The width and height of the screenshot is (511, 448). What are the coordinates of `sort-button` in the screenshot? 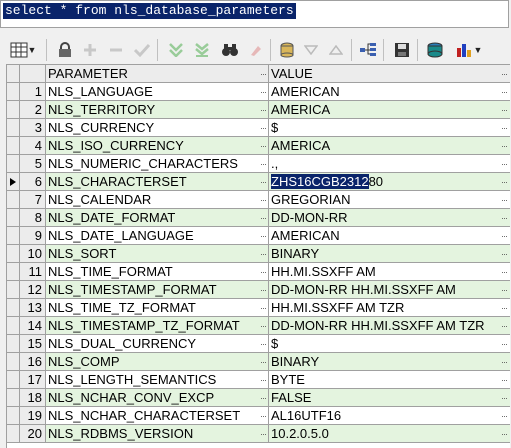 It's located at (336, 50).